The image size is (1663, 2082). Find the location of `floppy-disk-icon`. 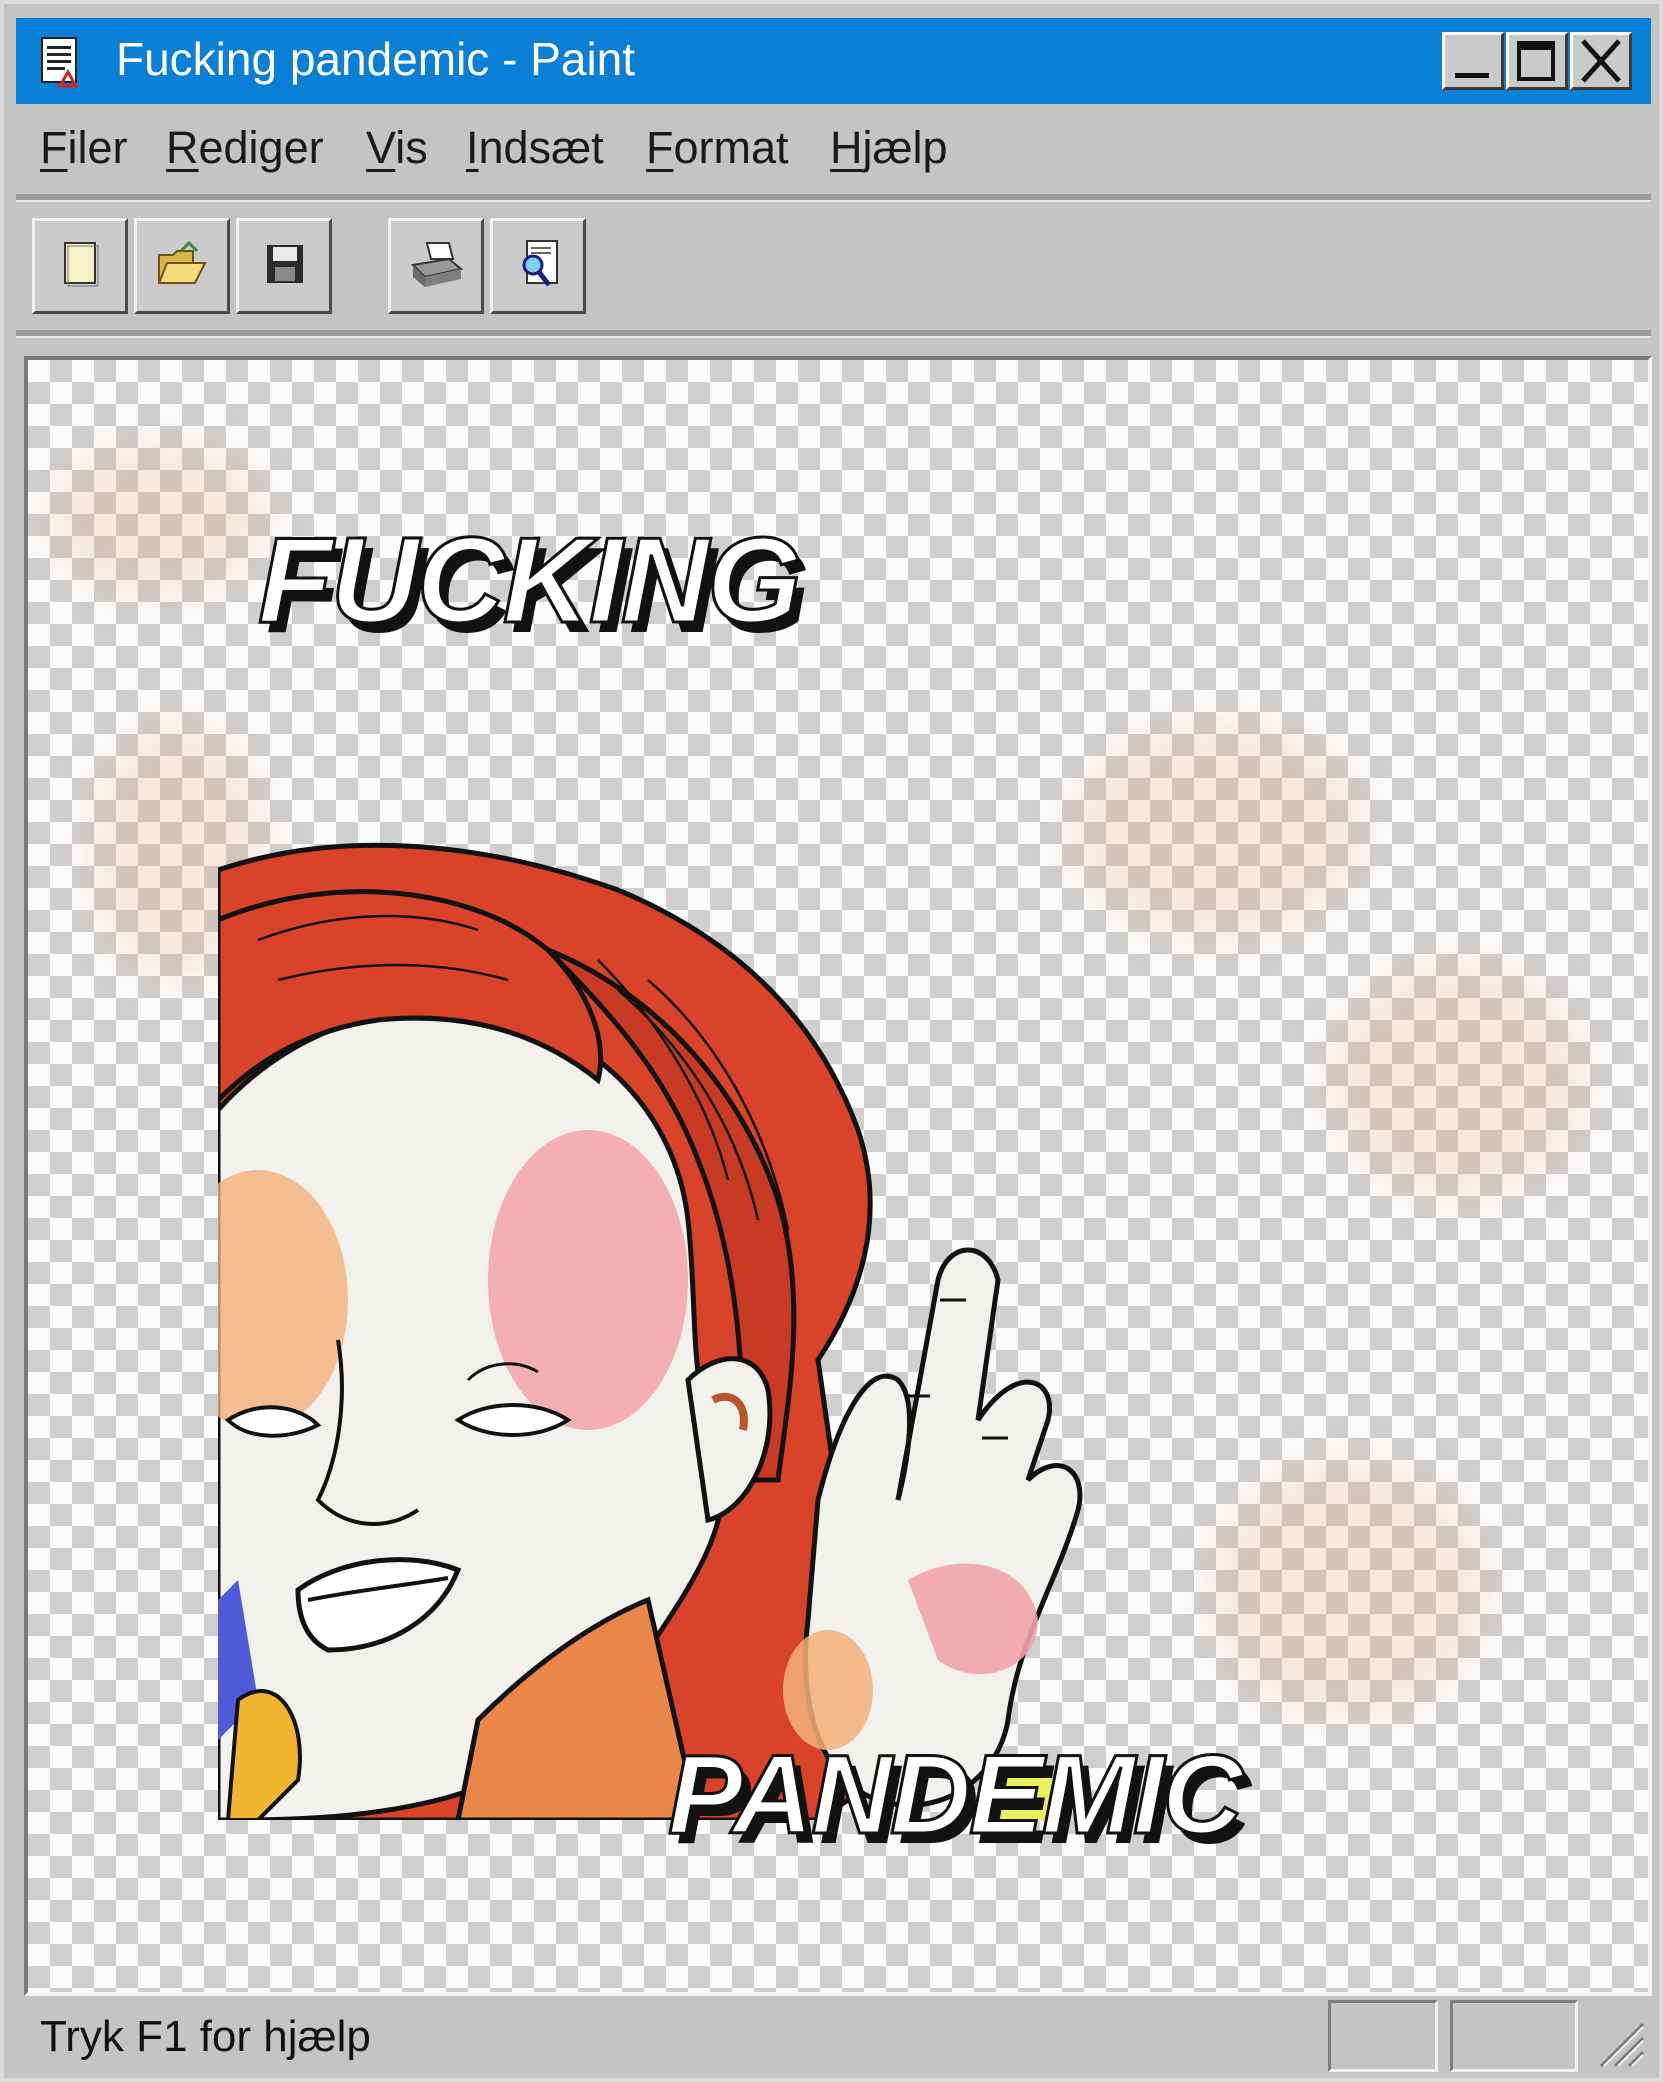

floppy-disk-icon is located at coordinates (285, 264).